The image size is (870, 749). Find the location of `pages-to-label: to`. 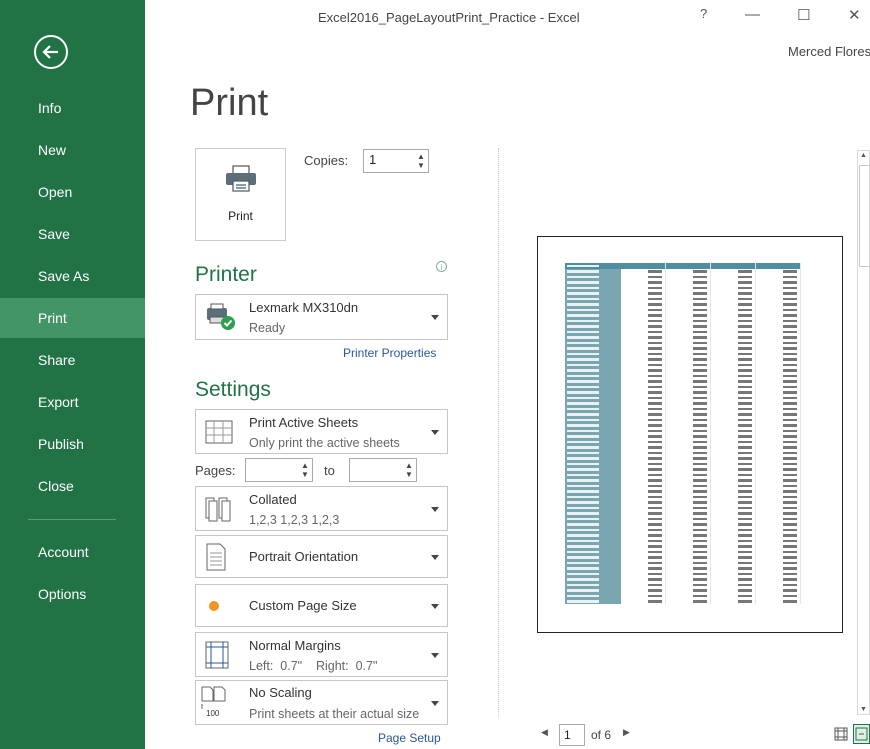

pages-to-label: to is located at coordinates (329, 470).